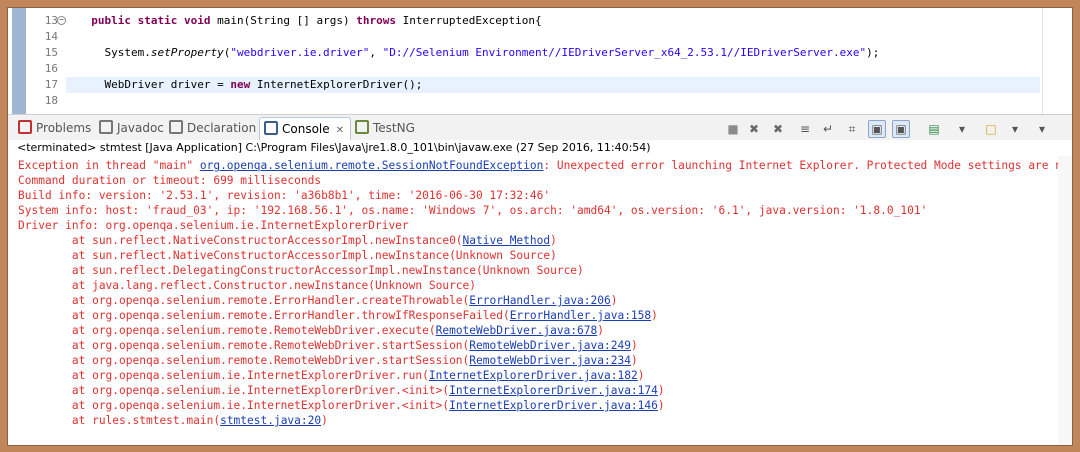 This screenshot has width=1080, height=452. I want to click on show-on-error-icon: ▣, so click(901, 129).